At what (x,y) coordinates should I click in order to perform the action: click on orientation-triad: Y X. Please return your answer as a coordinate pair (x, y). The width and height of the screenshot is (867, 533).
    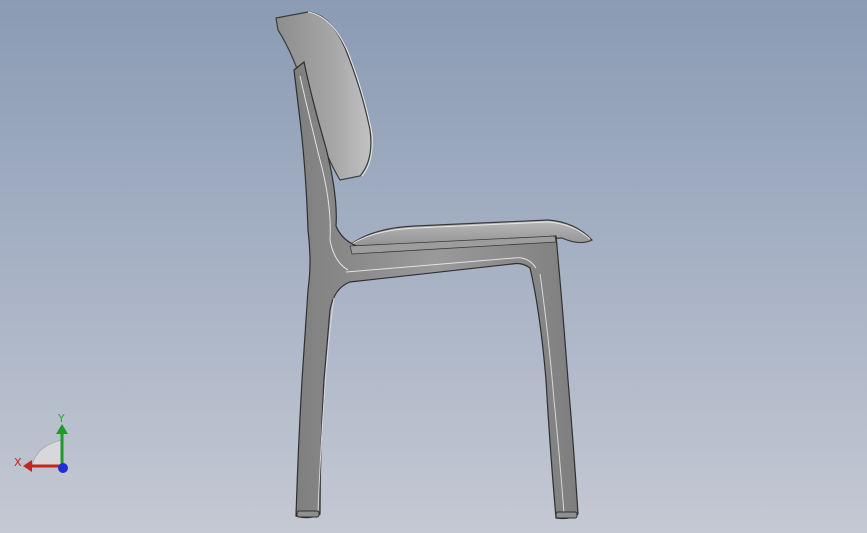
    Looking at the image, I should click on (45, 445).